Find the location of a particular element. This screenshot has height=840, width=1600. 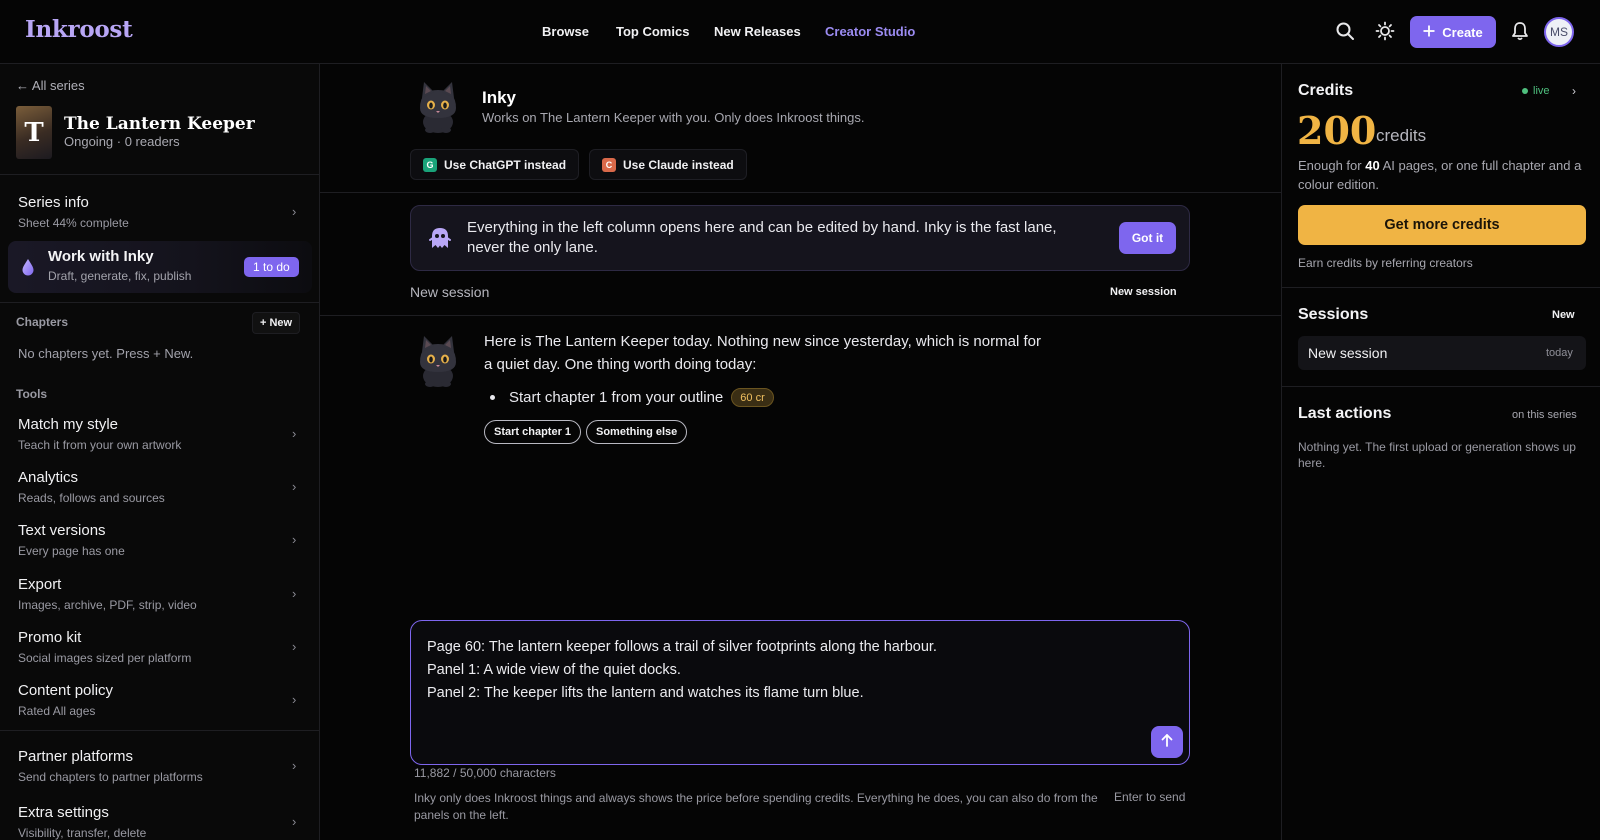

new-session-link: New is located at coordinates (1563, 315).